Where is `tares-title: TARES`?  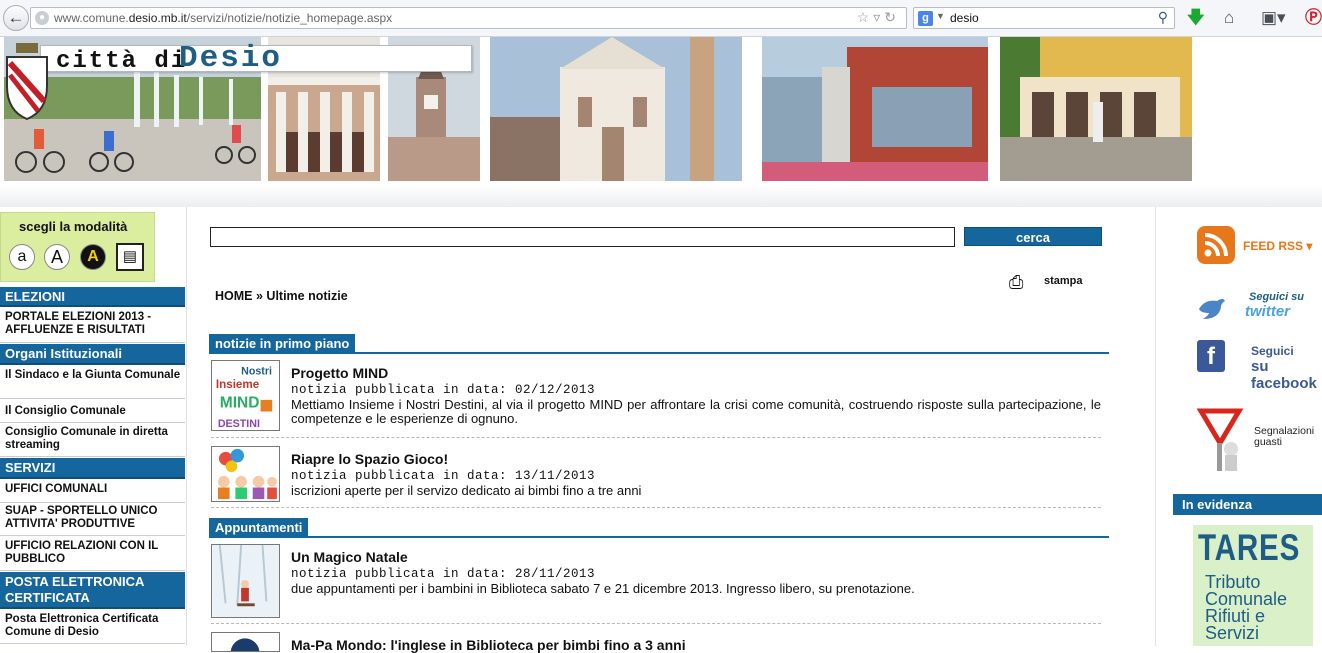
tares-title: TARES is located at coordinates (1249, 547).